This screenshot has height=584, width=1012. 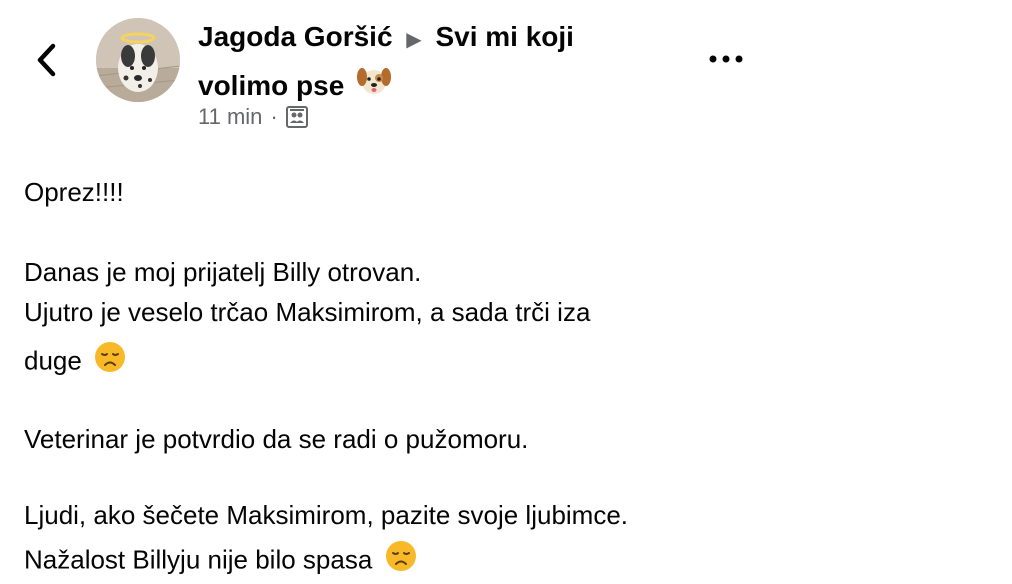 I want to click on more-options-button, so click(x=726, y=59).